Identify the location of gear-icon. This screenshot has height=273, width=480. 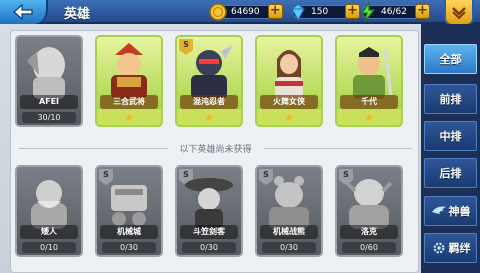
(438, 248).